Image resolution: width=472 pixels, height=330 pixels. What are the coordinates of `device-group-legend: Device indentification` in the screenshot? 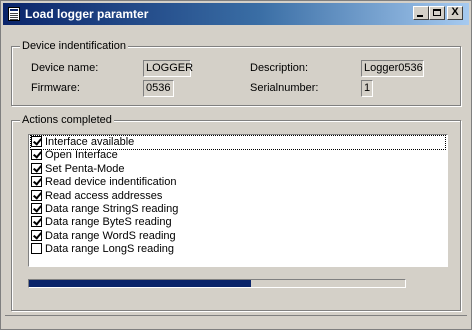 It's located at (74, 46).